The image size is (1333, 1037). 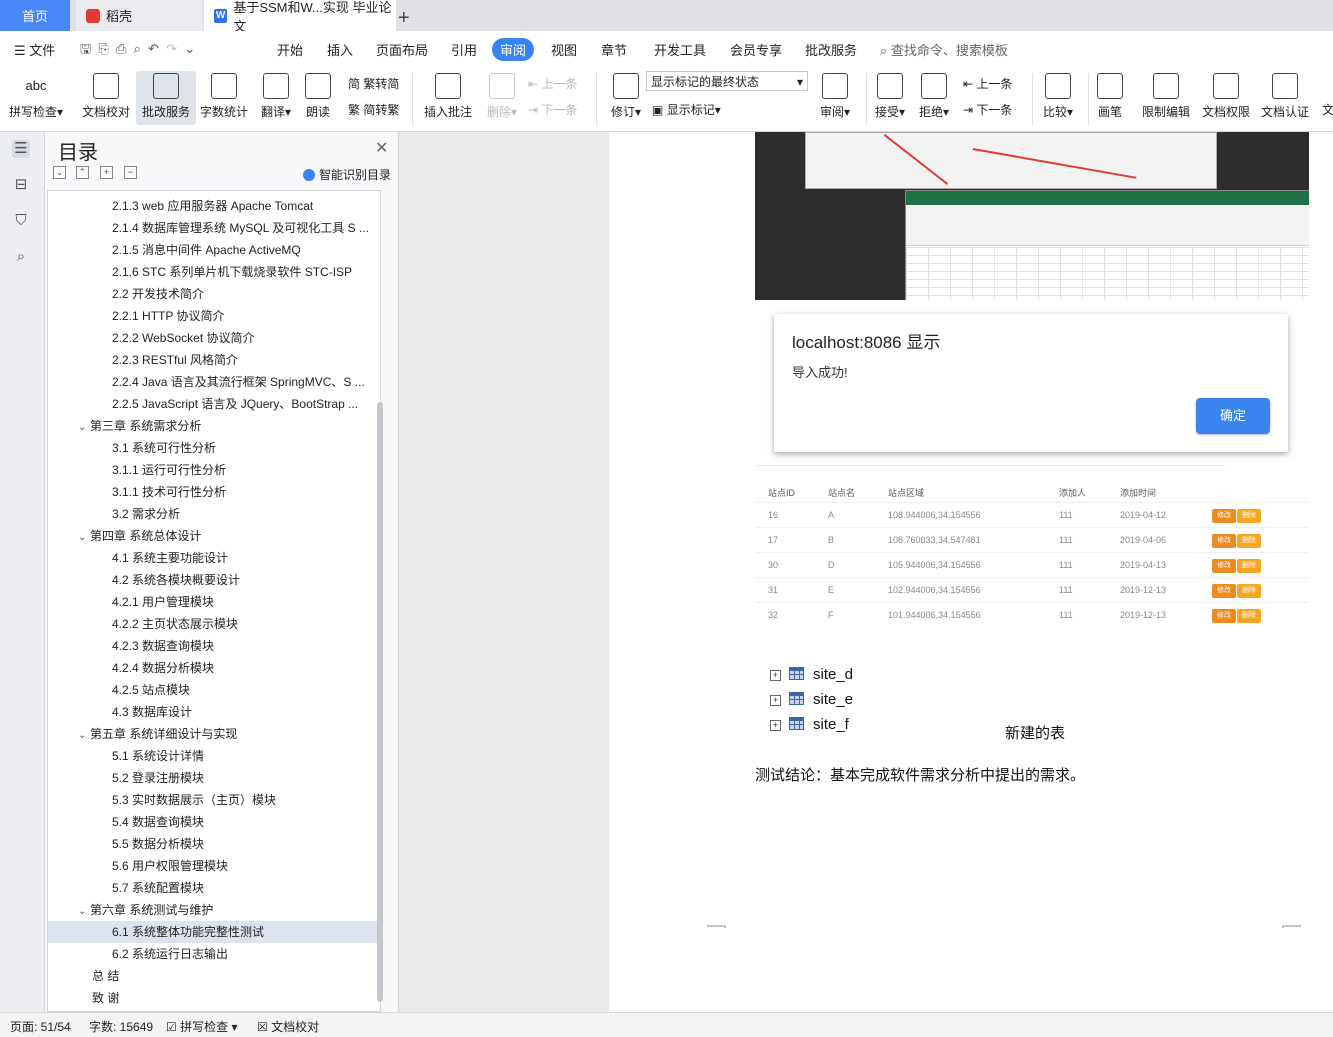 I want to click on menu-developer: 开发工具, so click(x=680, y=49).